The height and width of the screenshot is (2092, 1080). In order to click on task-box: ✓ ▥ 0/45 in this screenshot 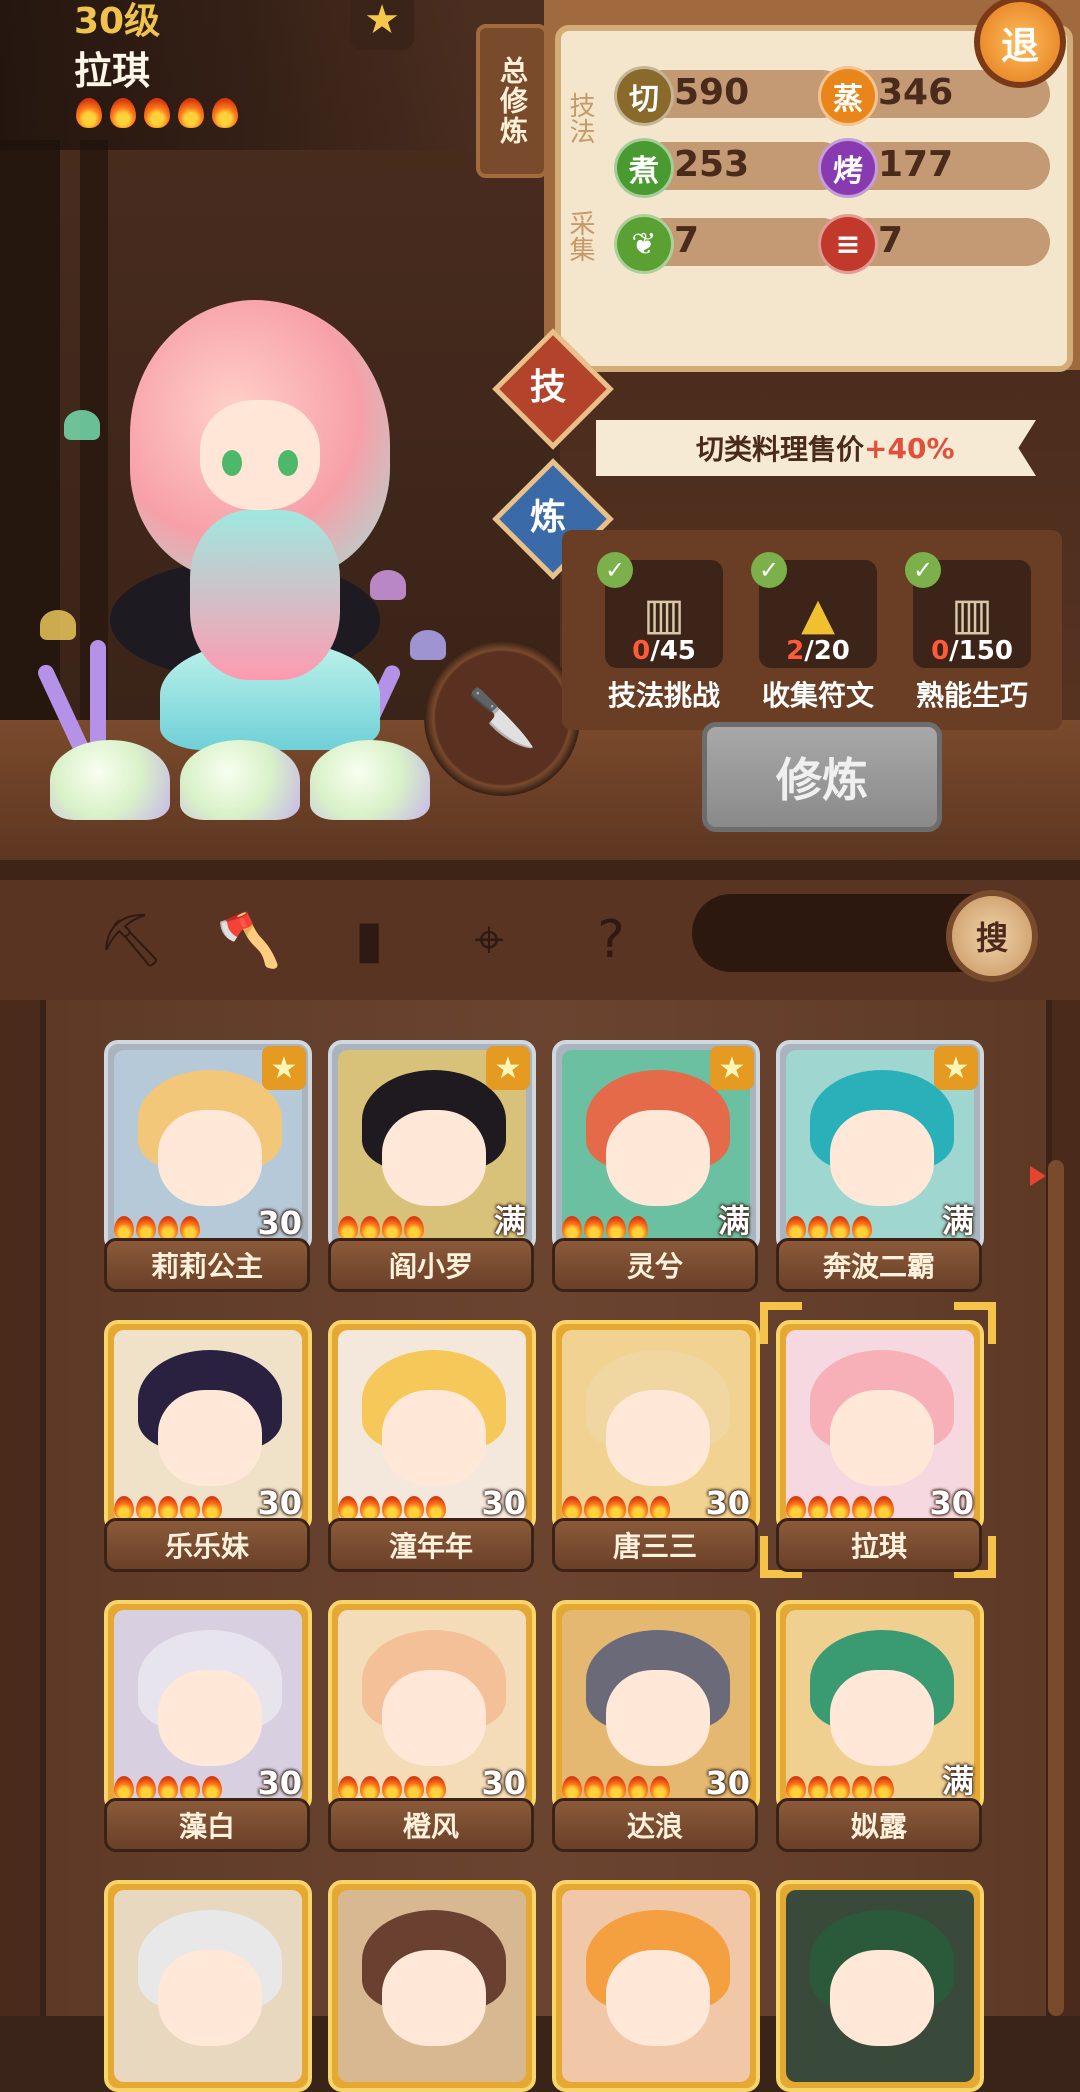, I will do `click(660, 610)`.